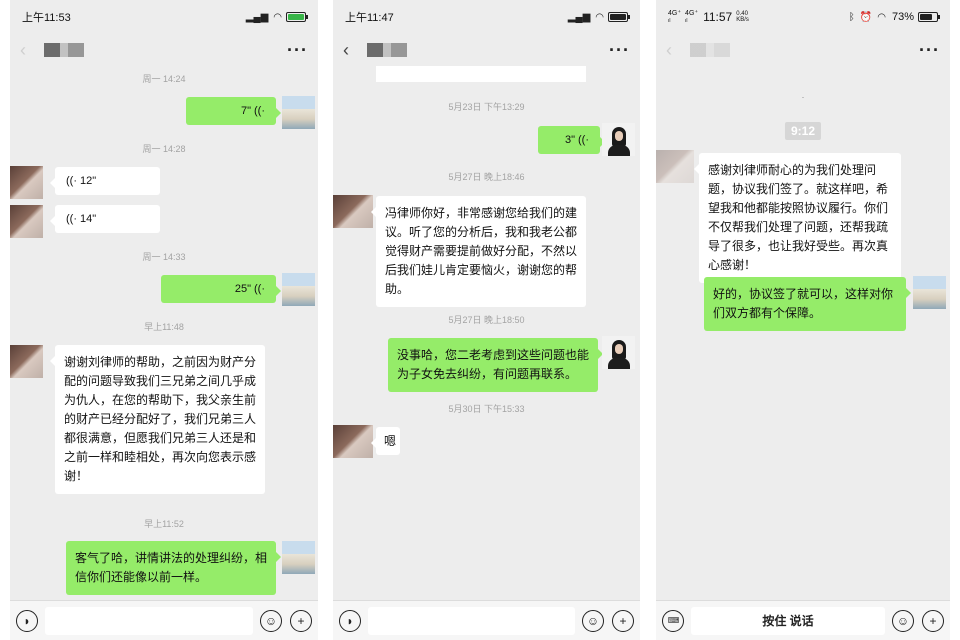 The image size is (960, 640). I want to click on hold-to-talk-button: 按住 说话, so click(788, 620).